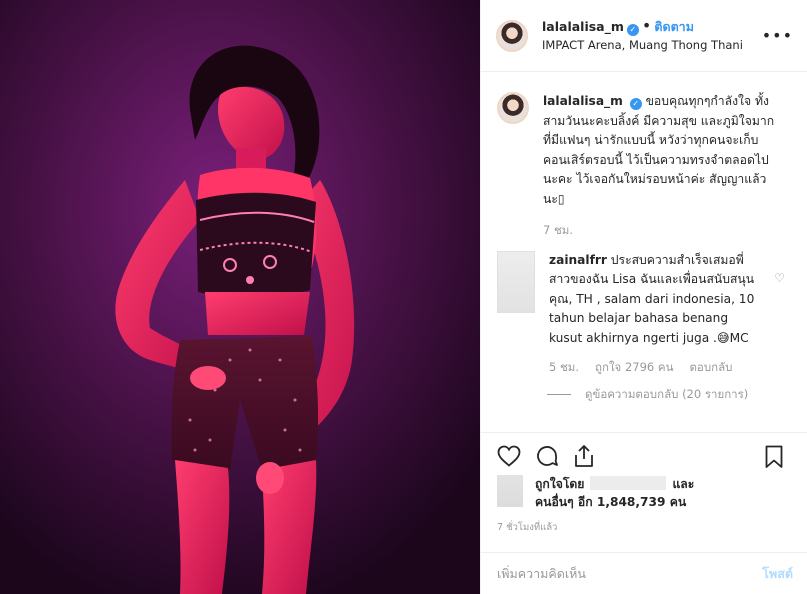  I want to click on post-time-ago: 7 ชั่วโมงที่แล้ว, so click(644, 523).